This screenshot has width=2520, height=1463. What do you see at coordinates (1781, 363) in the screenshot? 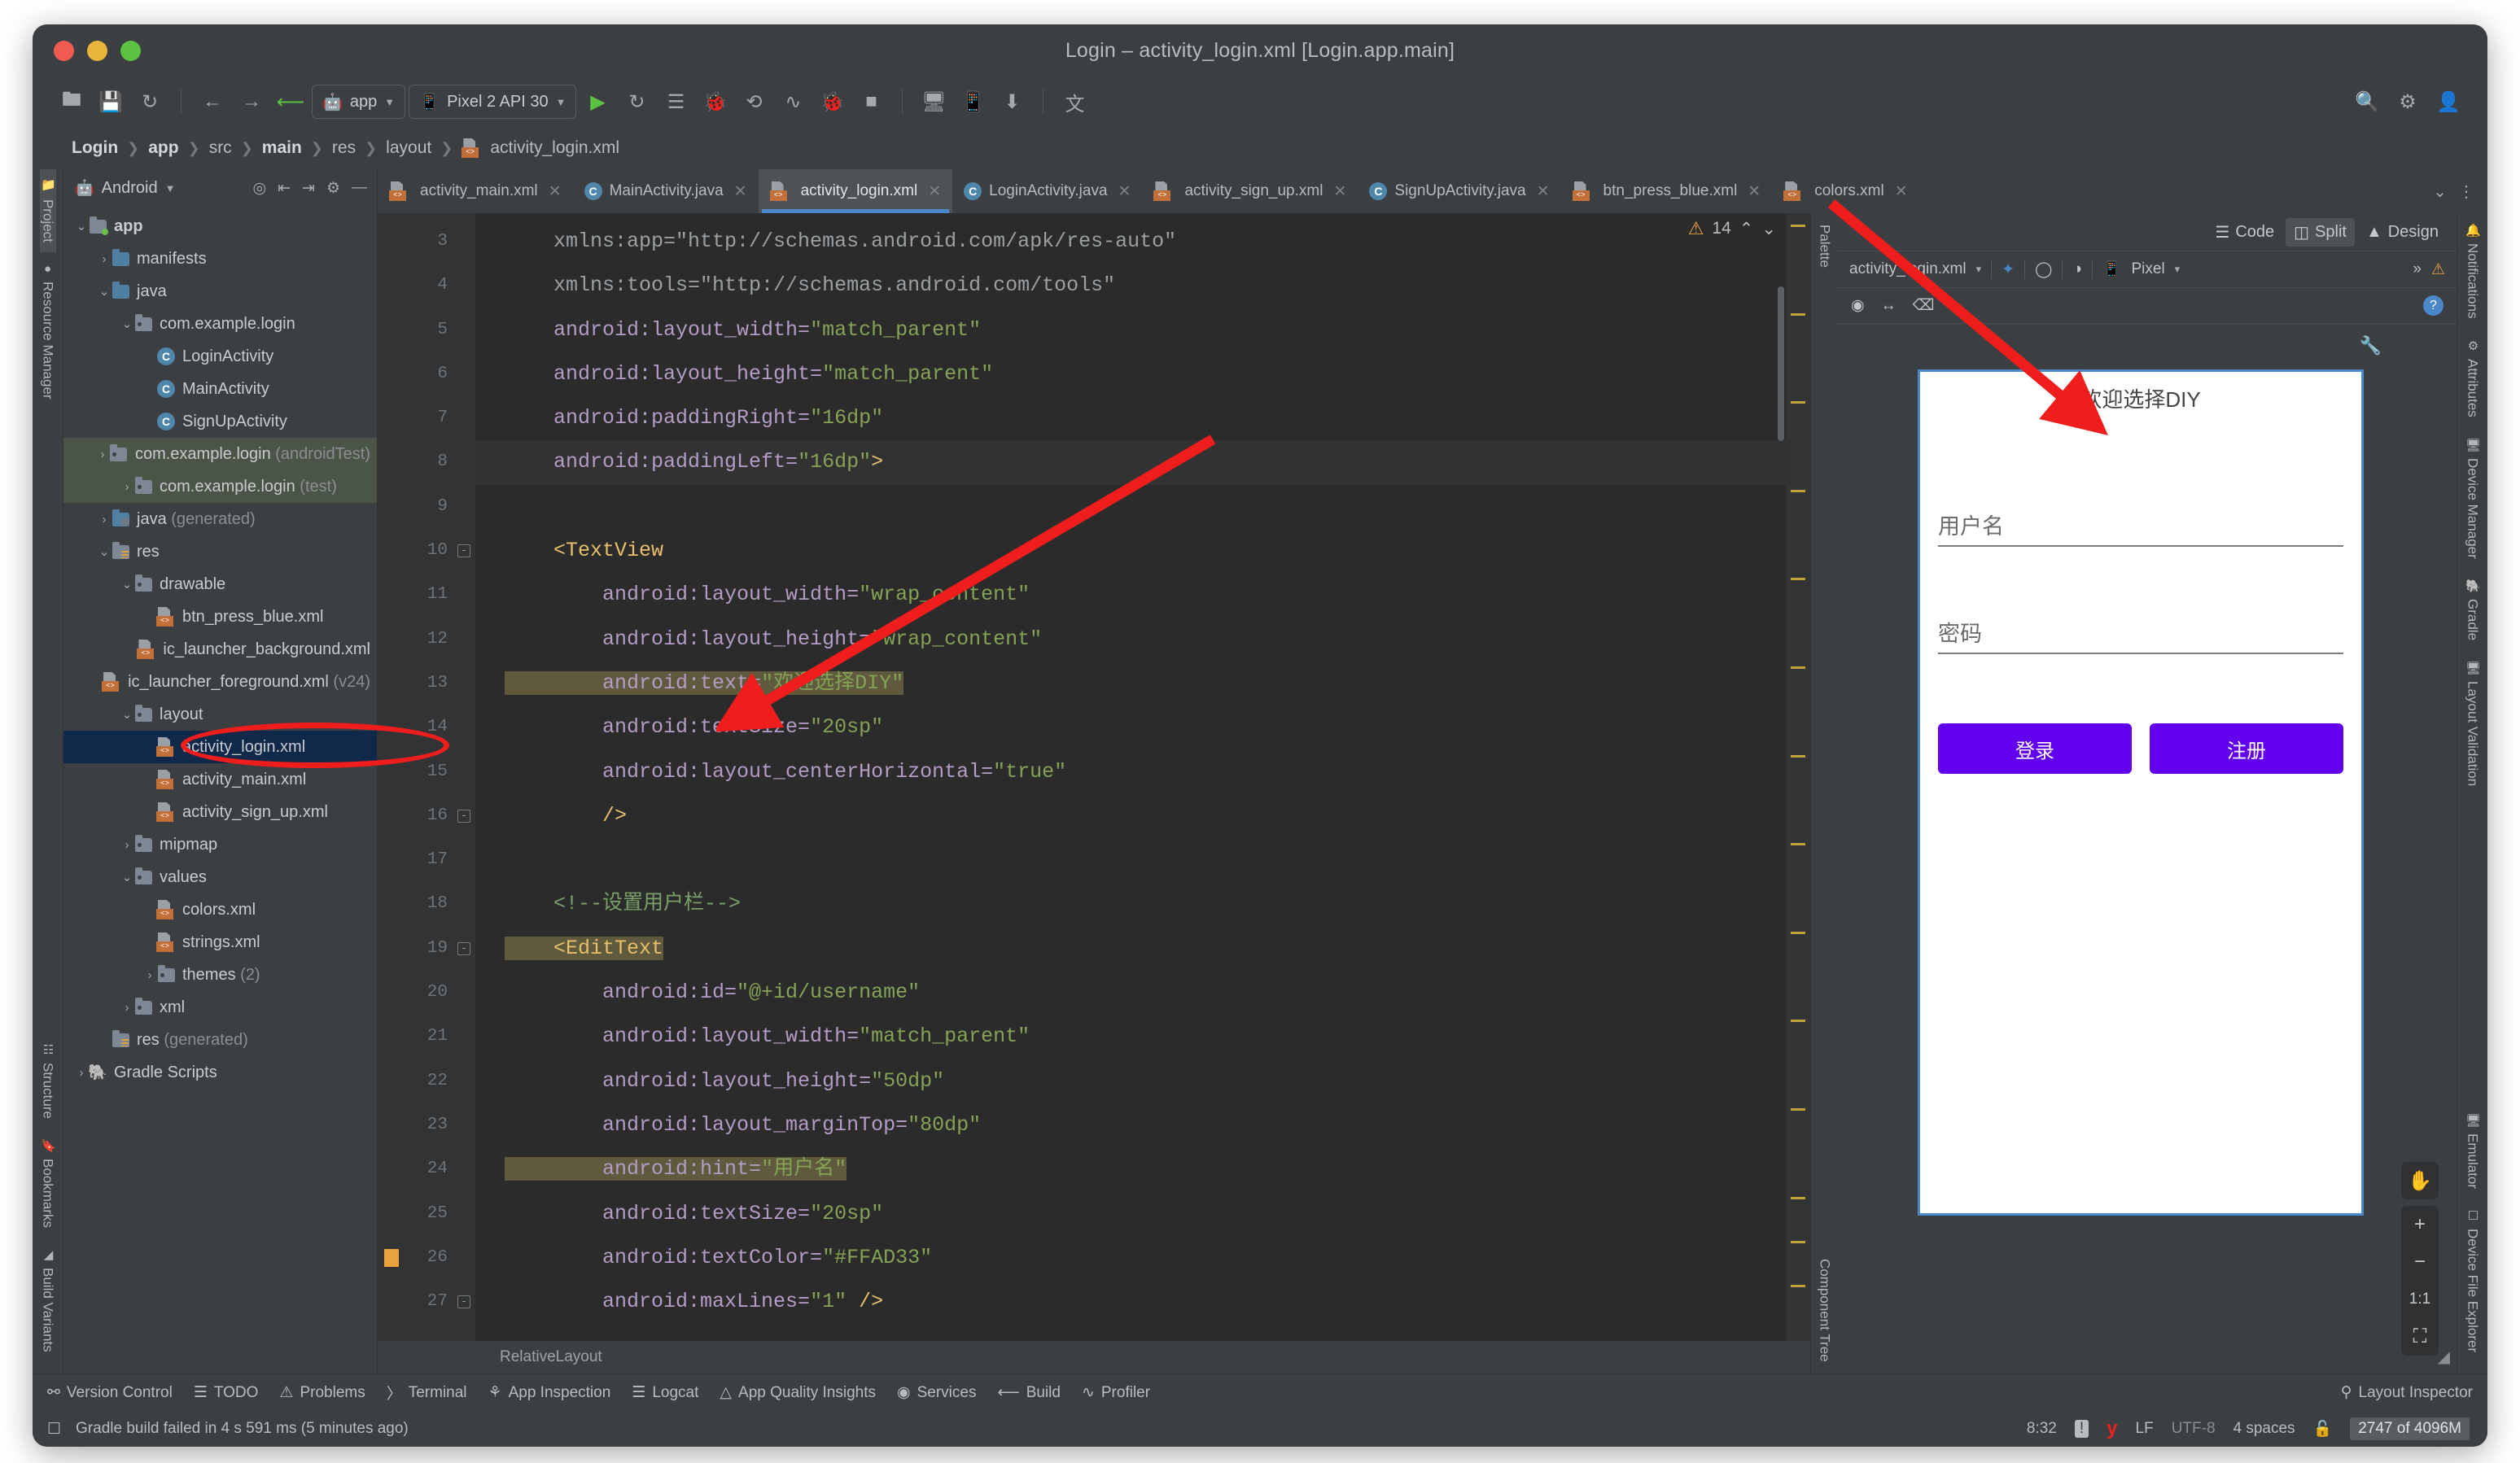
I see `vertical-scrollbar` at bounding box center [1781, 363].